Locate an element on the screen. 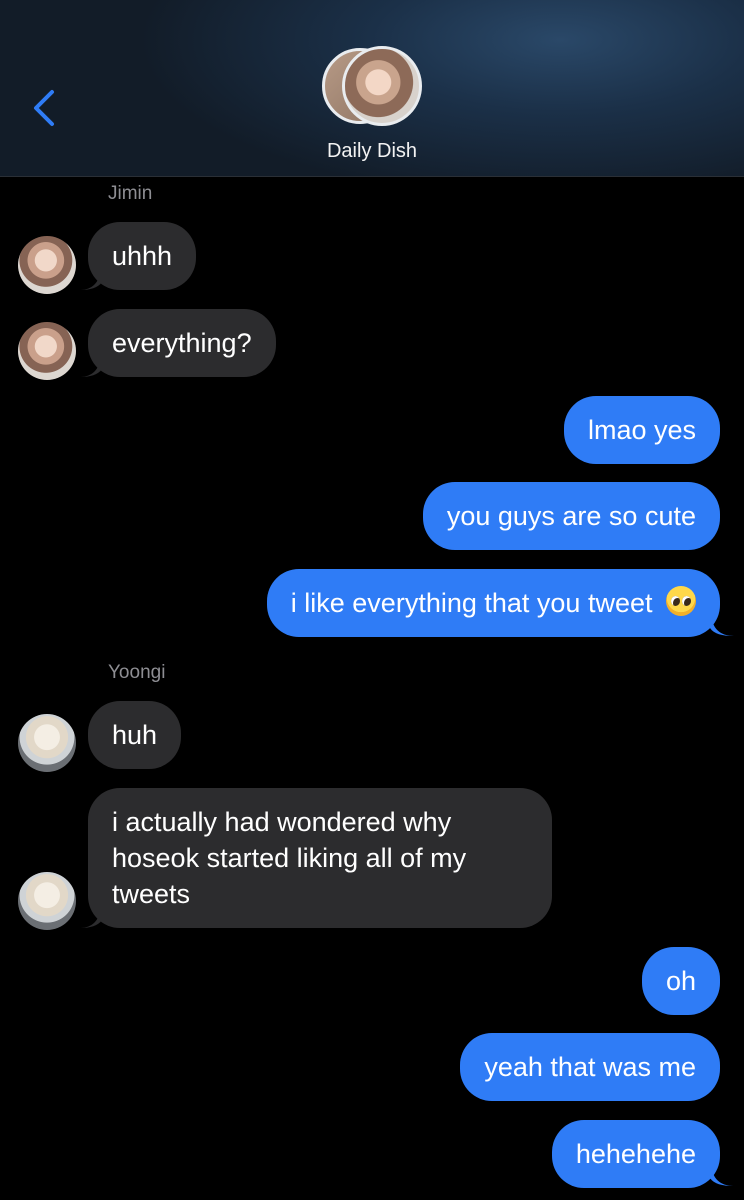 The height and width of the screenshot is (1200, 744). sender-name: Yoongi is located at coordinates (137, 672).